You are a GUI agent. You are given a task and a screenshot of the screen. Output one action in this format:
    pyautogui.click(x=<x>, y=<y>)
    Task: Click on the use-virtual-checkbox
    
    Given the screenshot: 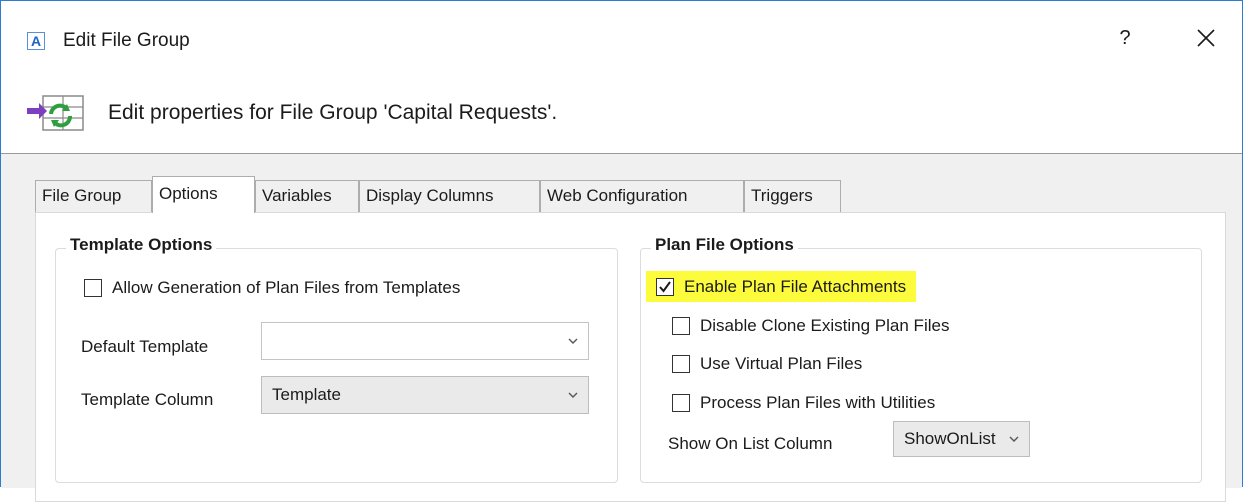 What is the action you would take?
    pyautogui.click(x=681, y=364)
    